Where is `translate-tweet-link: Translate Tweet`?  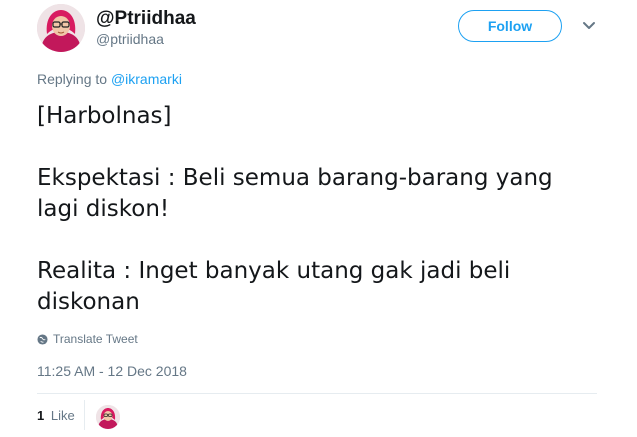
translate-tweet-link: Translate Tweet is located at coordinates (87, 339).